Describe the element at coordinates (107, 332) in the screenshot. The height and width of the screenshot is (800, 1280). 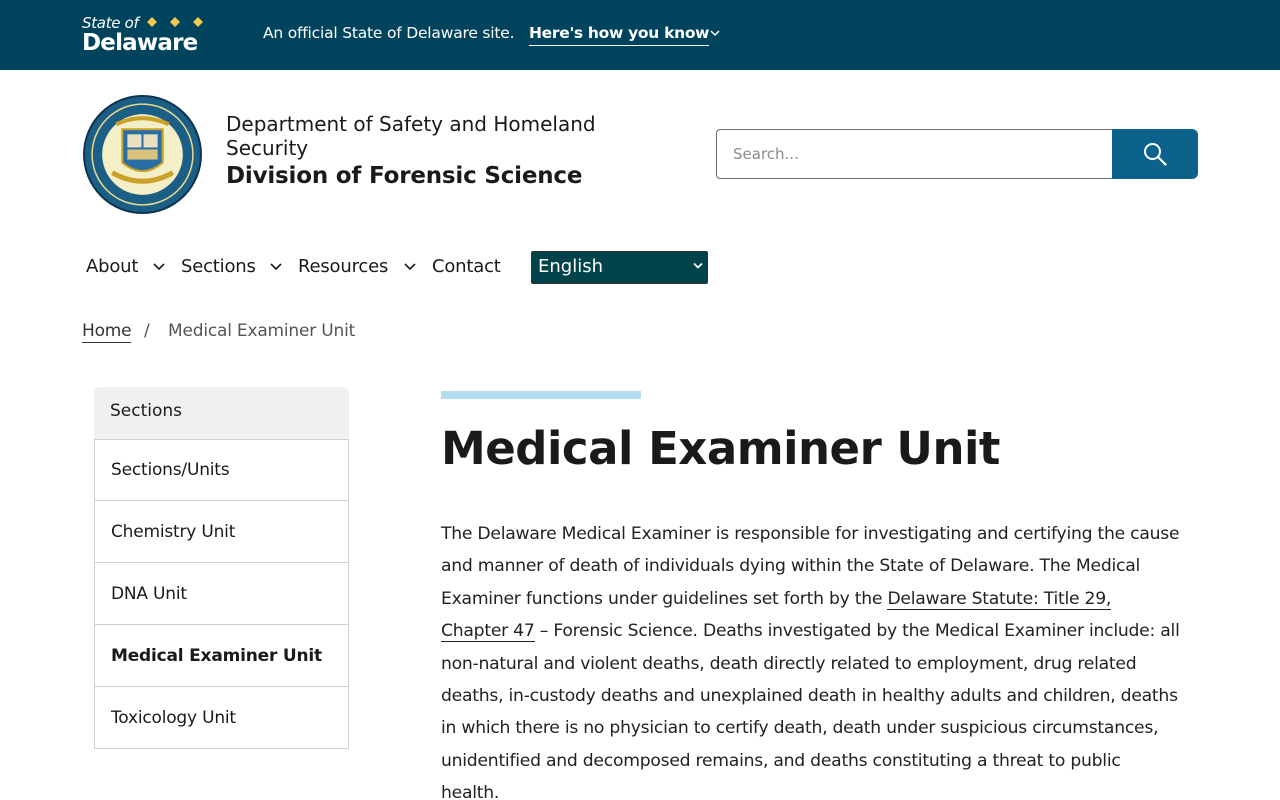
I see `breadcrumb-home-link: Home` at that location.